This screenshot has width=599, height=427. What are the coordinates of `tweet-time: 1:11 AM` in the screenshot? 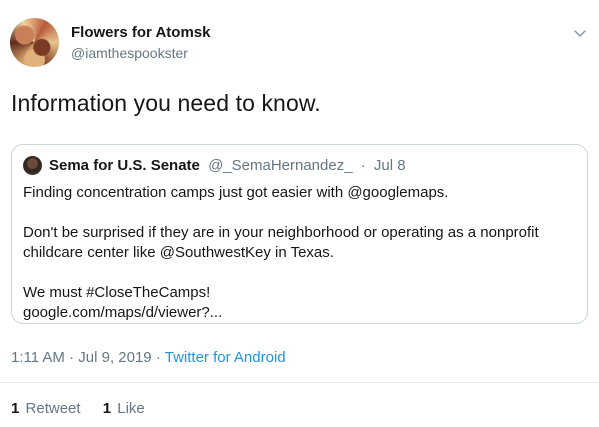 It's located at (38, 357).